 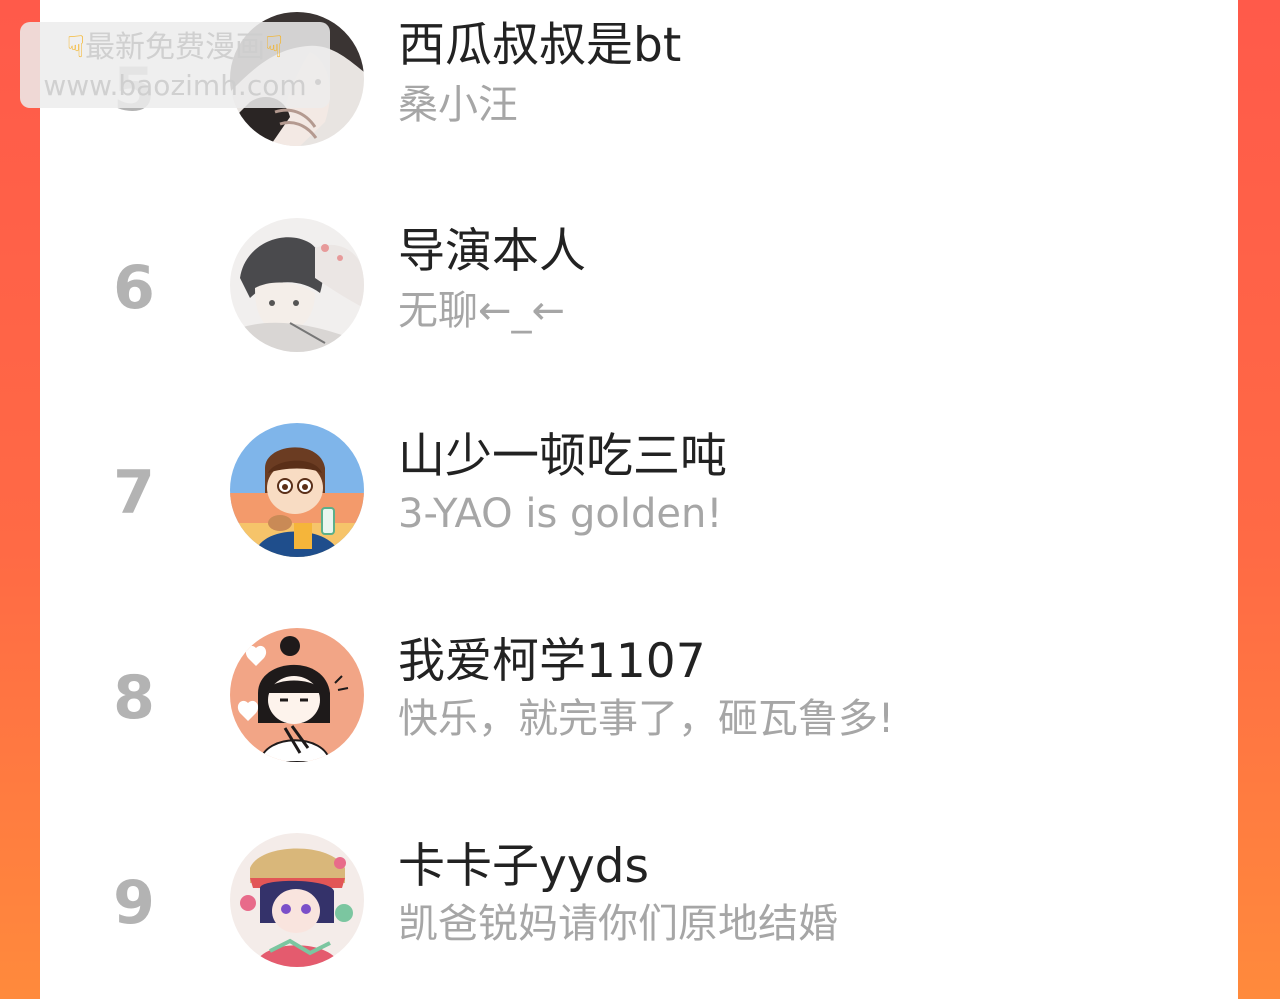 What do you see at coordinates (175, 85) in the screenshot?
I see `watermark-url: www.baozimh.com` at bounding box center [175, 85].